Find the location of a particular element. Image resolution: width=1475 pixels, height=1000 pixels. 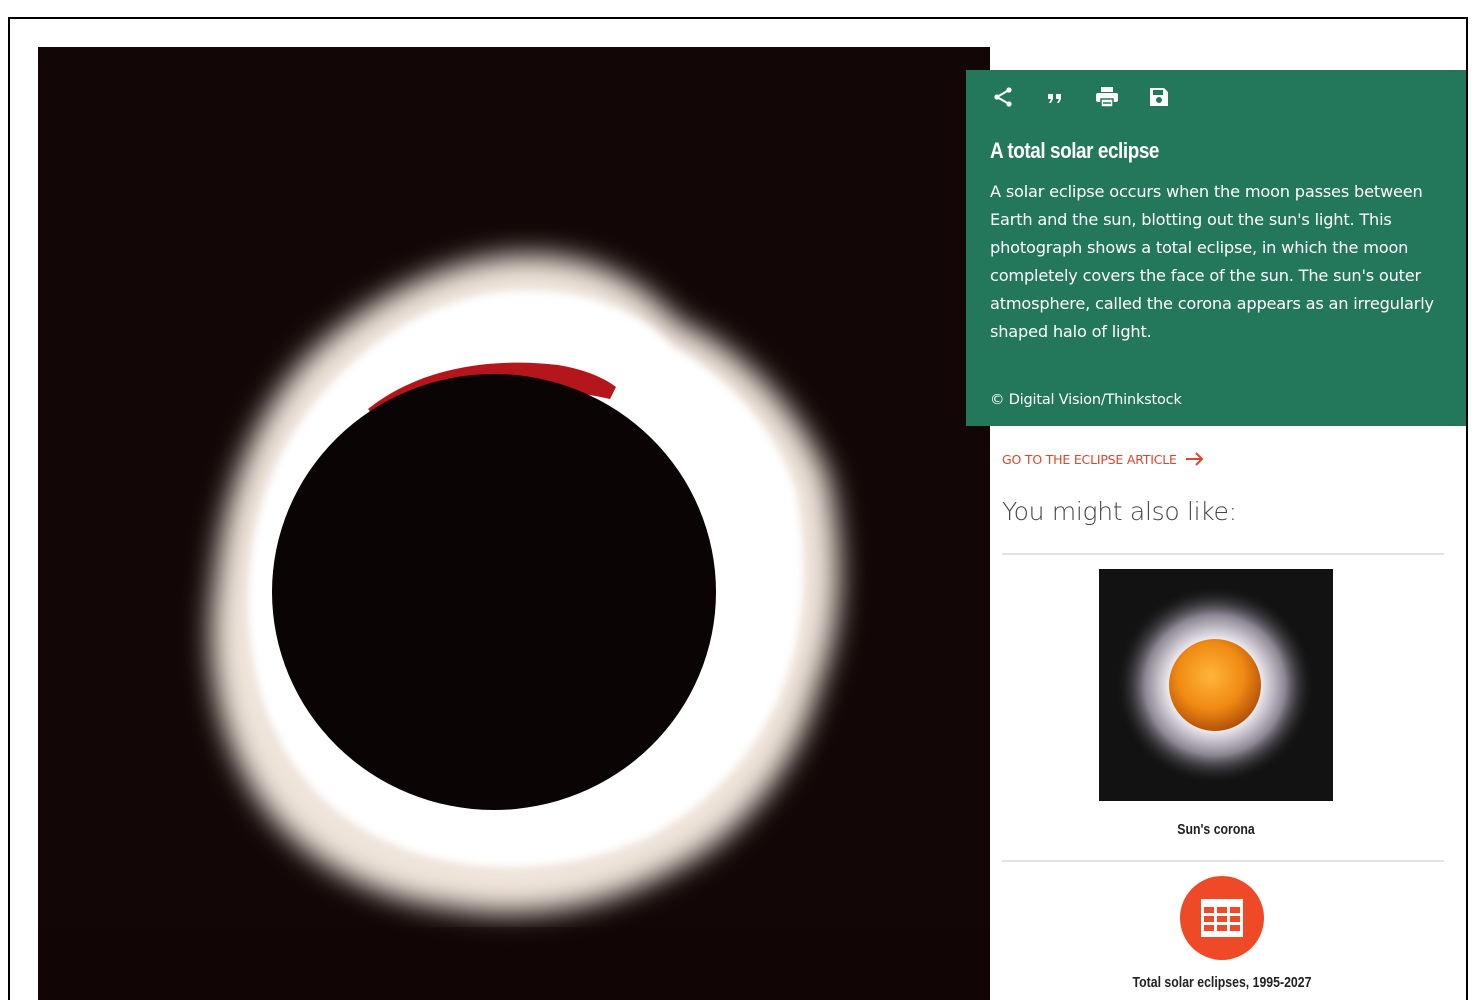

related-item-suns-corona: Sun's corona is located at coordinates (1216, 703).